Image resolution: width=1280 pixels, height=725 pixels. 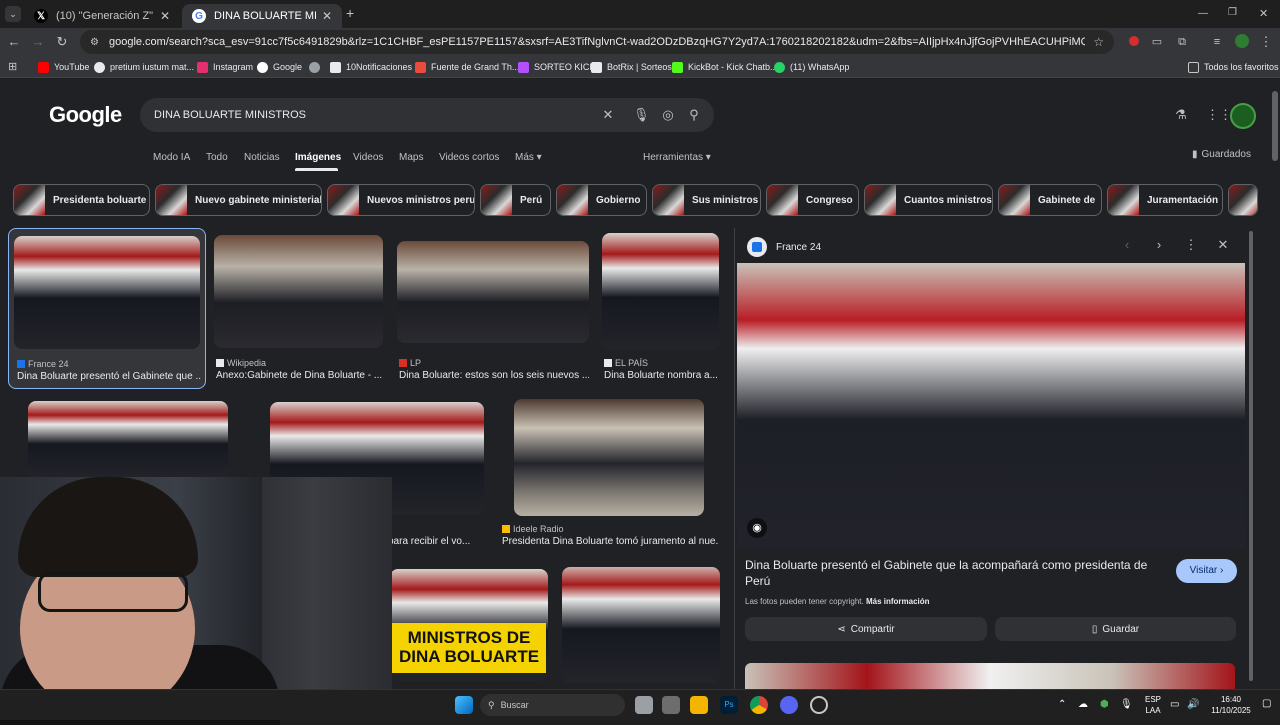 What do you see at coordinates (1221, 154) in the screenshot?
I see `saved-button: ▮ Guardados` at bounding box center [1221, 154].